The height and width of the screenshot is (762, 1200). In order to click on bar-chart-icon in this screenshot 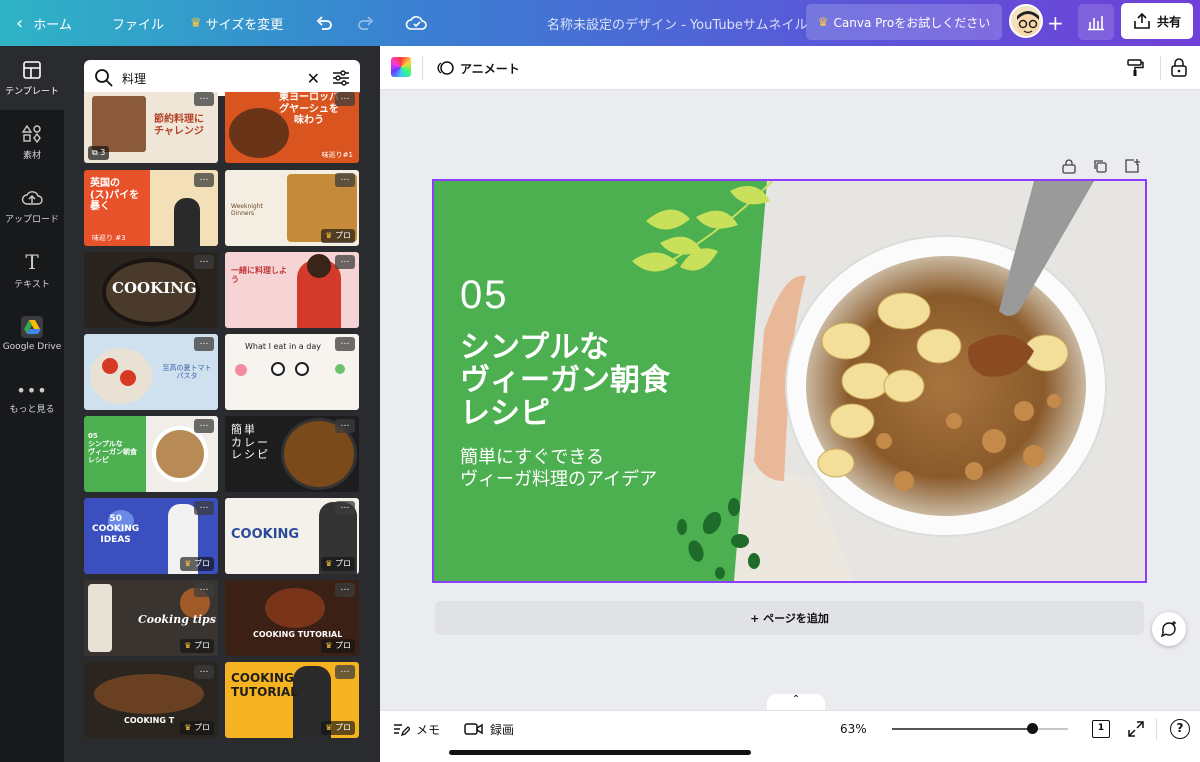, I will do `click(1096, 23)`.